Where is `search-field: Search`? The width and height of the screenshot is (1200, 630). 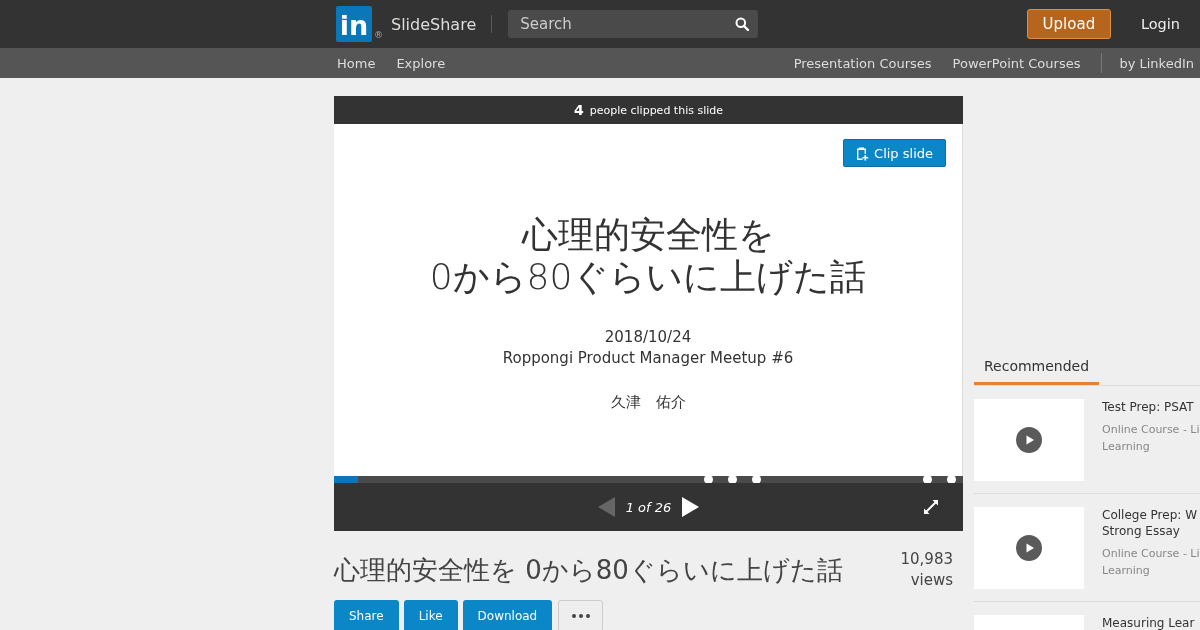
search-field: Search is located at coordinates (633, 24).